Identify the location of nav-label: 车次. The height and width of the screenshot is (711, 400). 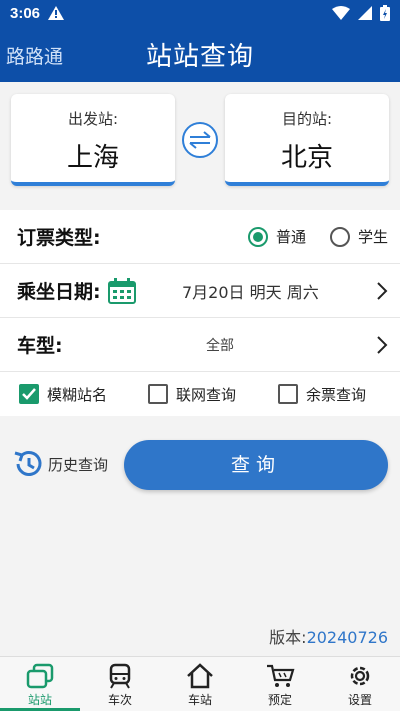
(119, 700).